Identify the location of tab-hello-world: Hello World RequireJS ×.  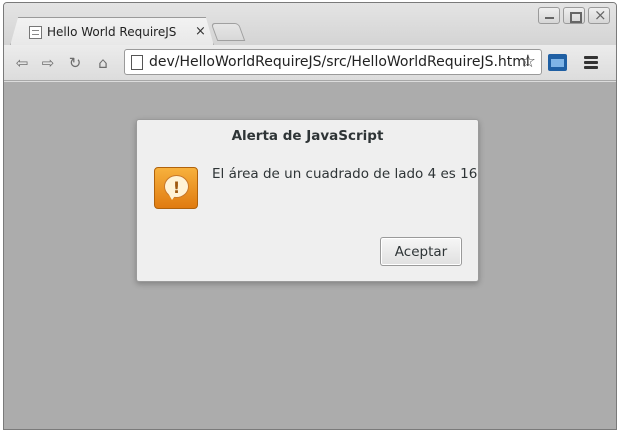
(112, 31).